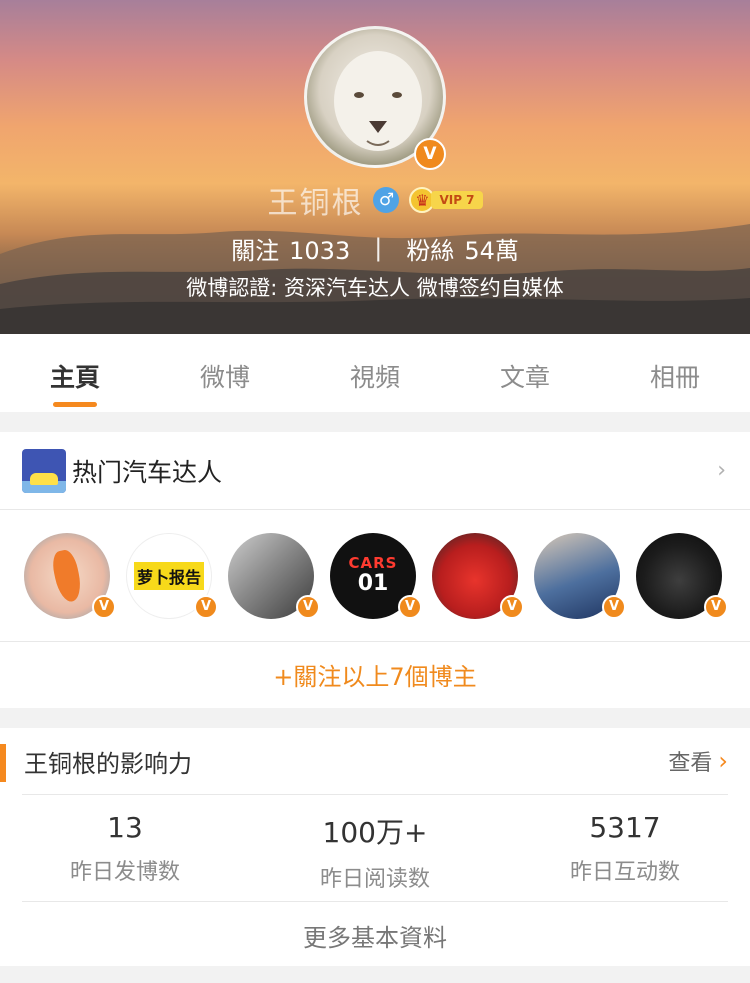 The image size is (750, 983). What do you see at coordinates (375, 832) in the screenshot?
I see `stat-value: 100万+` at bounding box center [375, 832].